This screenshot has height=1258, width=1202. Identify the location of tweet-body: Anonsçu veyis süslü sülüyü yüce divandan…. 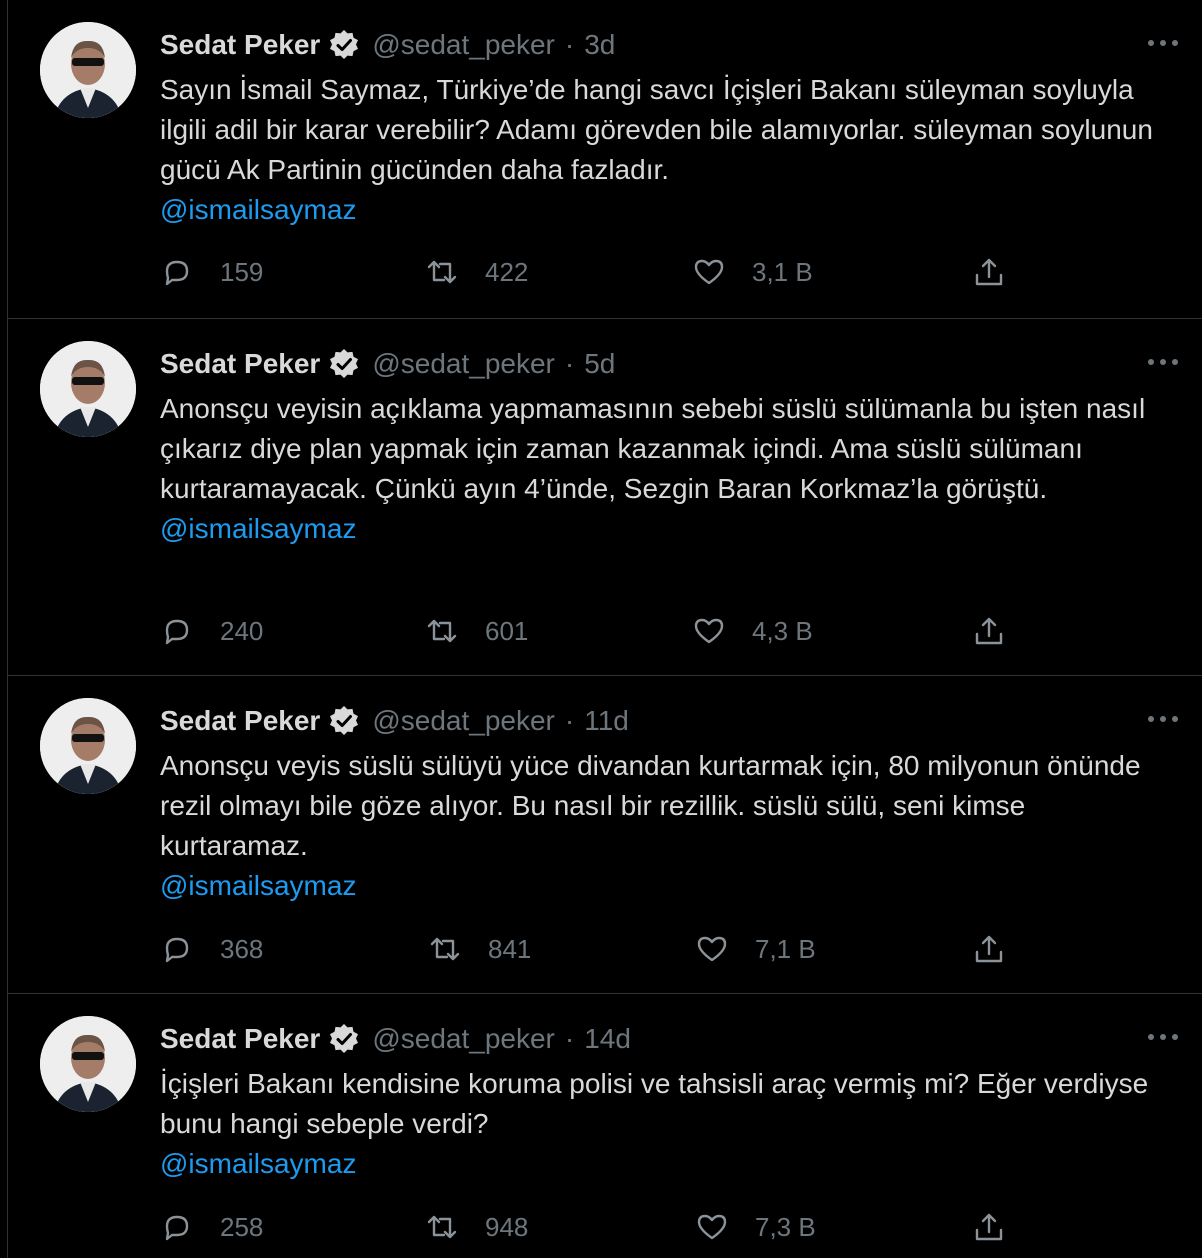
(650, 805).